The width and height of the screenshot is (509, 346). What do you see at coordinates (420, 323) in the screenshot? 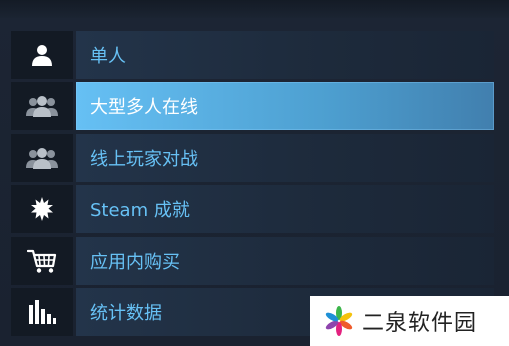
I see `watermark-text: 二泉软件园` at bounding box center [420, 323].